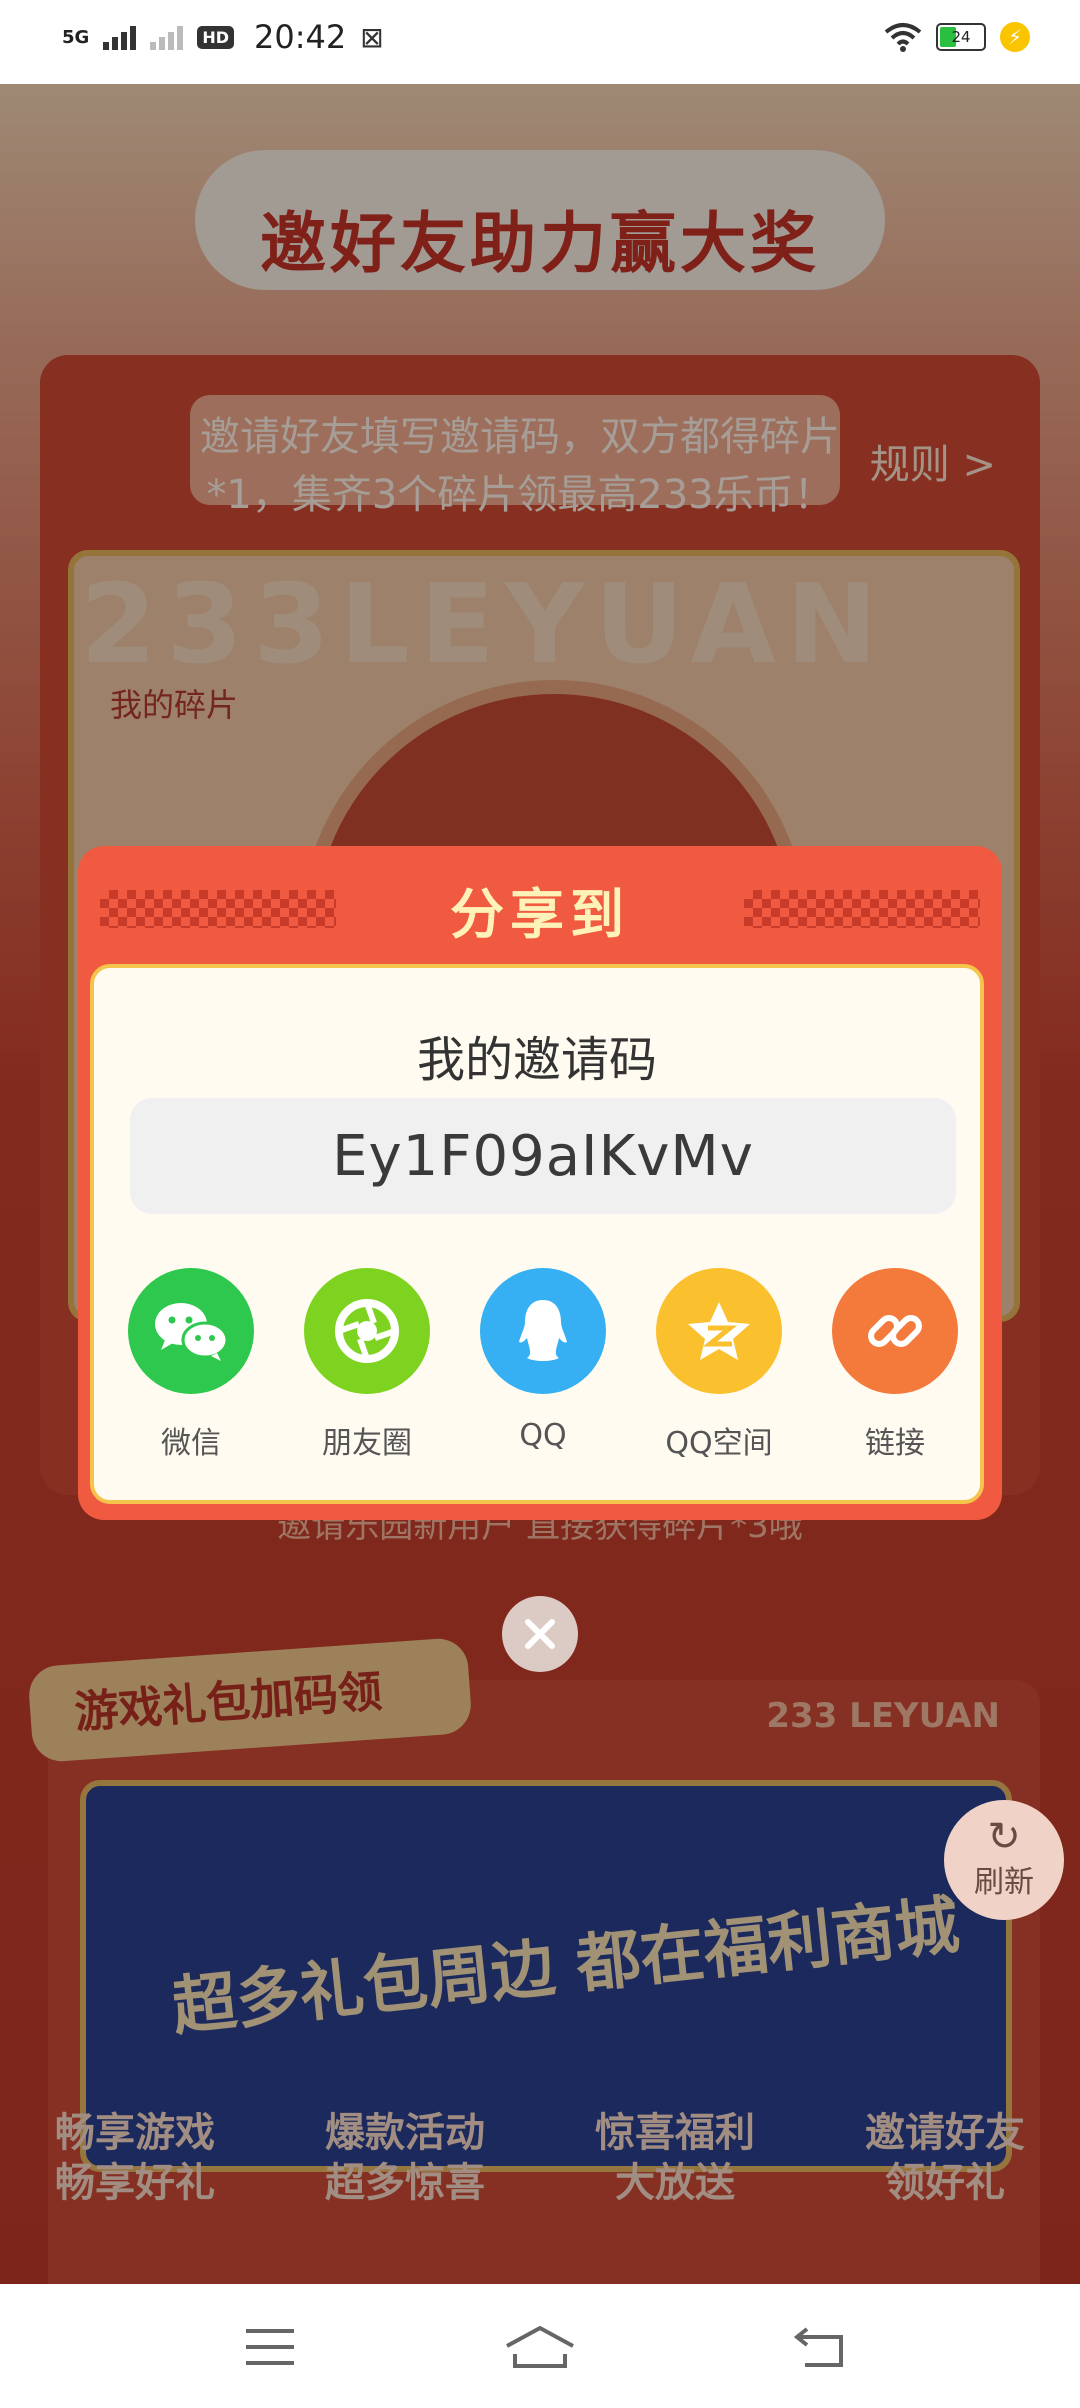 This screenshot has height=2408, width=1080. Describe the element at coordinates (895, 1331) in the screenshot. I see `link-icon` at that location.